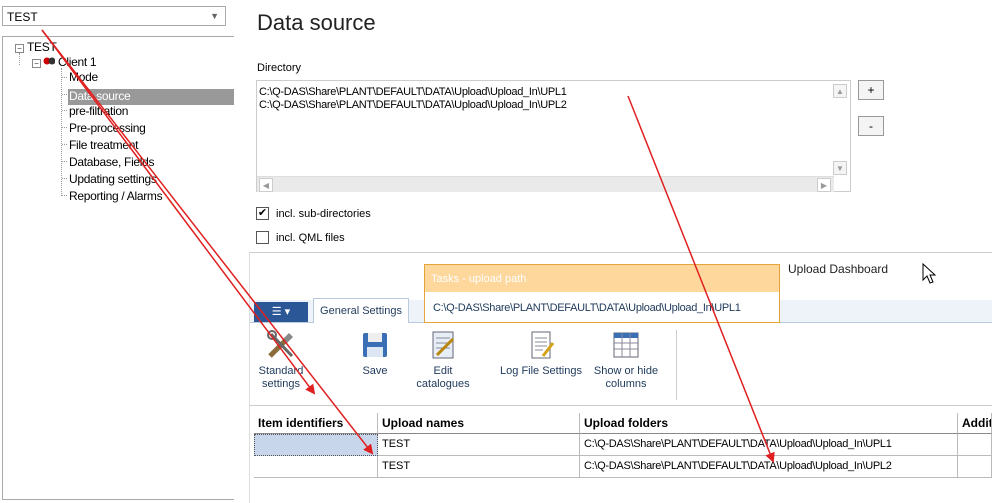  I want to click on window-title: Upload Dashboard, so click(838, 269).